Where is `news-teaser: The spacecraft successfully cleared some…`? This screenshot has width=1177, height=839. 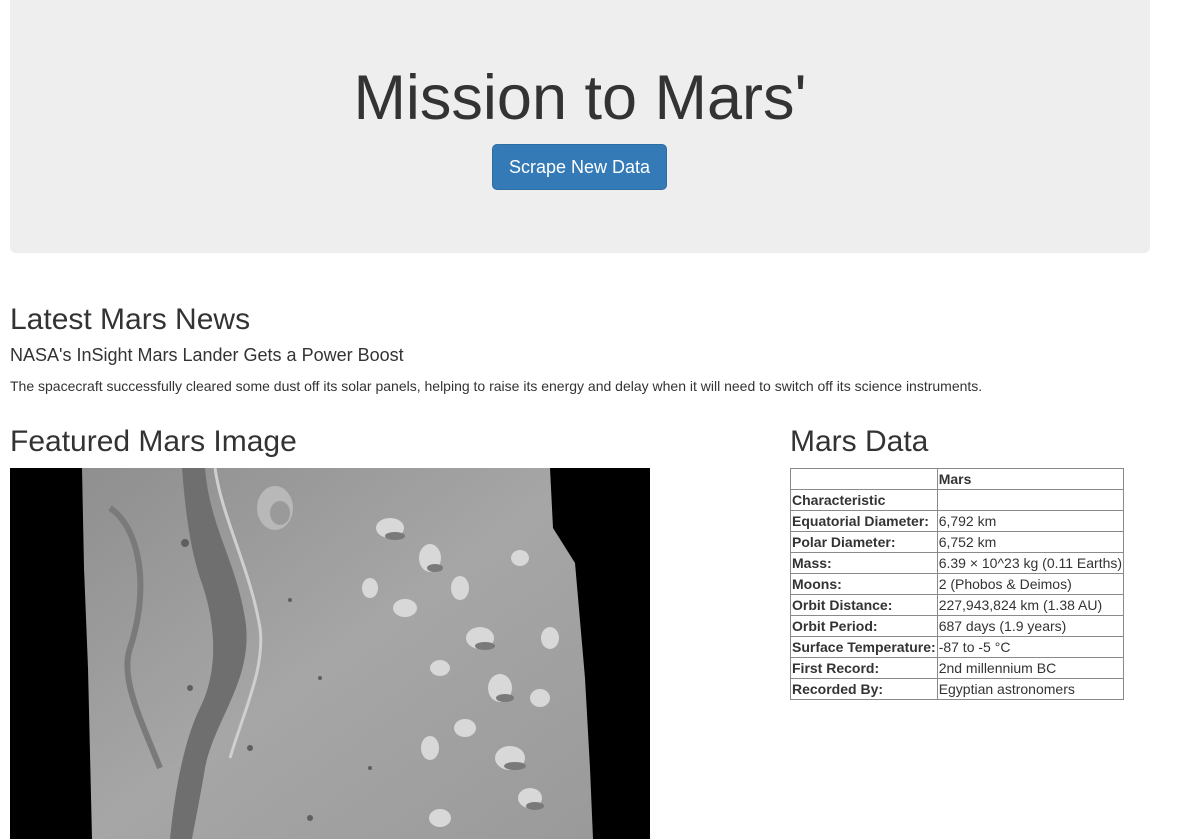
news-teaser: The spacecraft successfully cleared some… is located at coordinates (496, 386).